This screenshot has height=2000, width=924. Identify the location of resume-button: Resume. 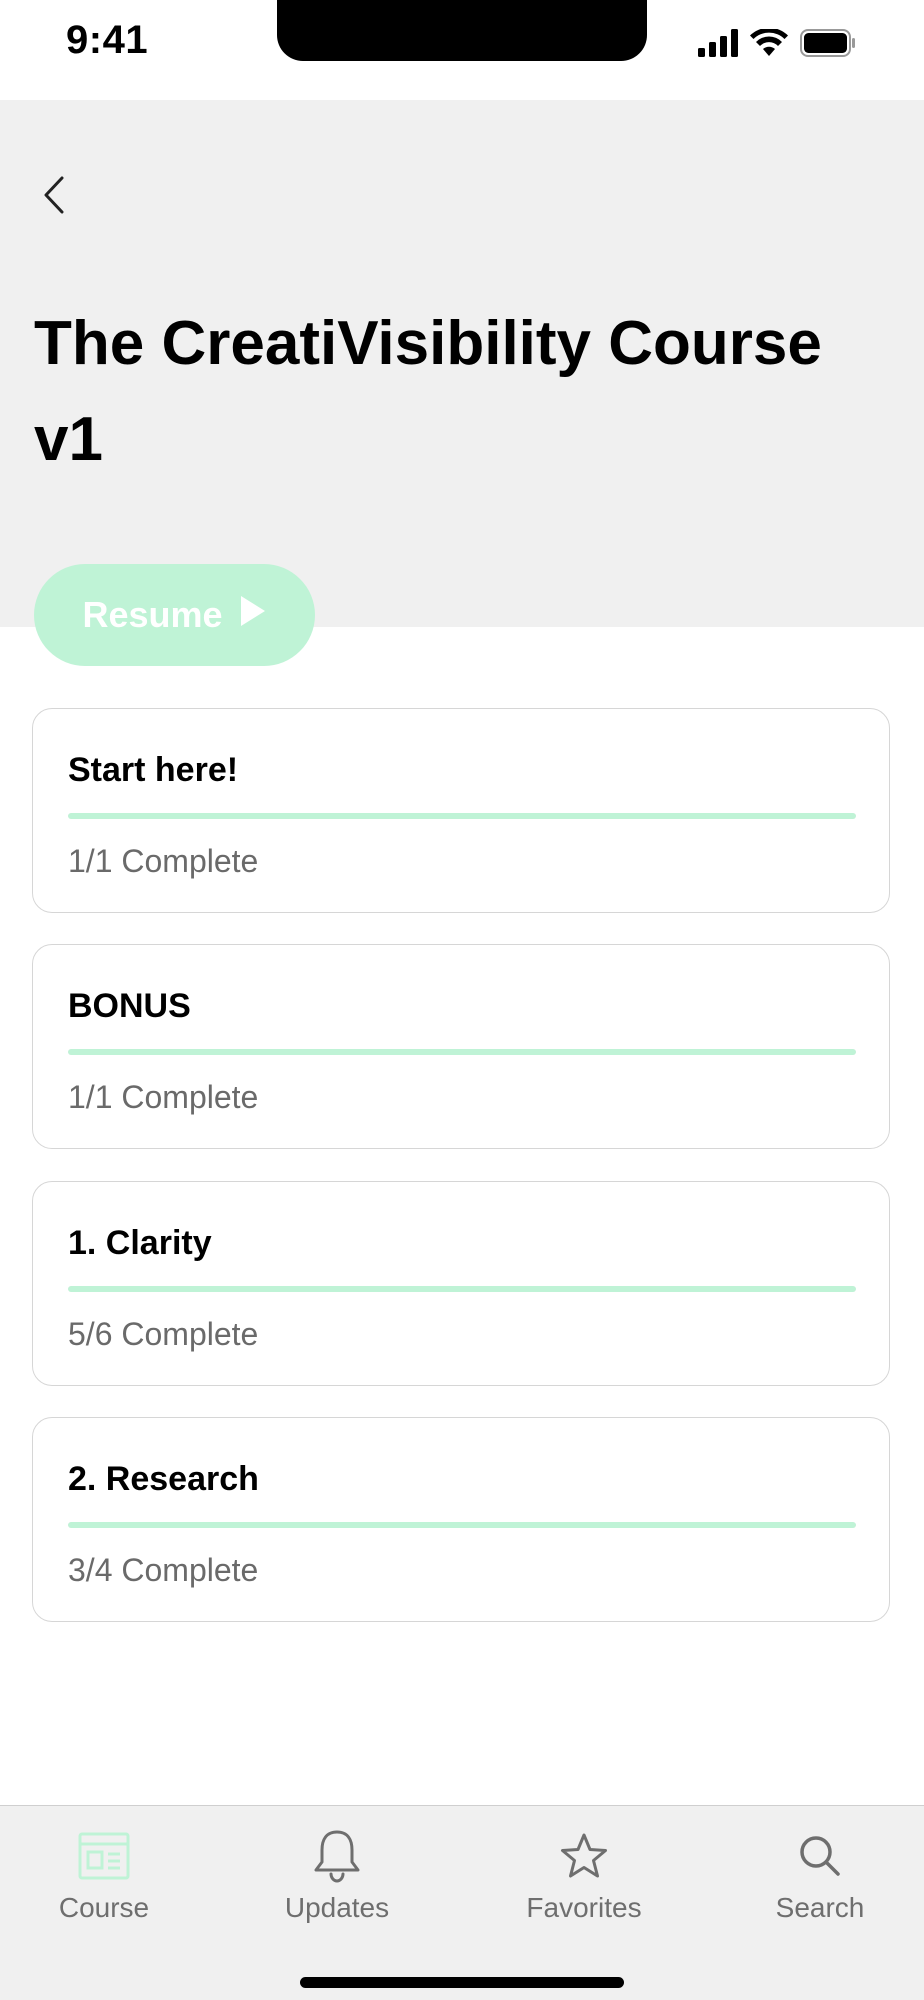
(174, 615).